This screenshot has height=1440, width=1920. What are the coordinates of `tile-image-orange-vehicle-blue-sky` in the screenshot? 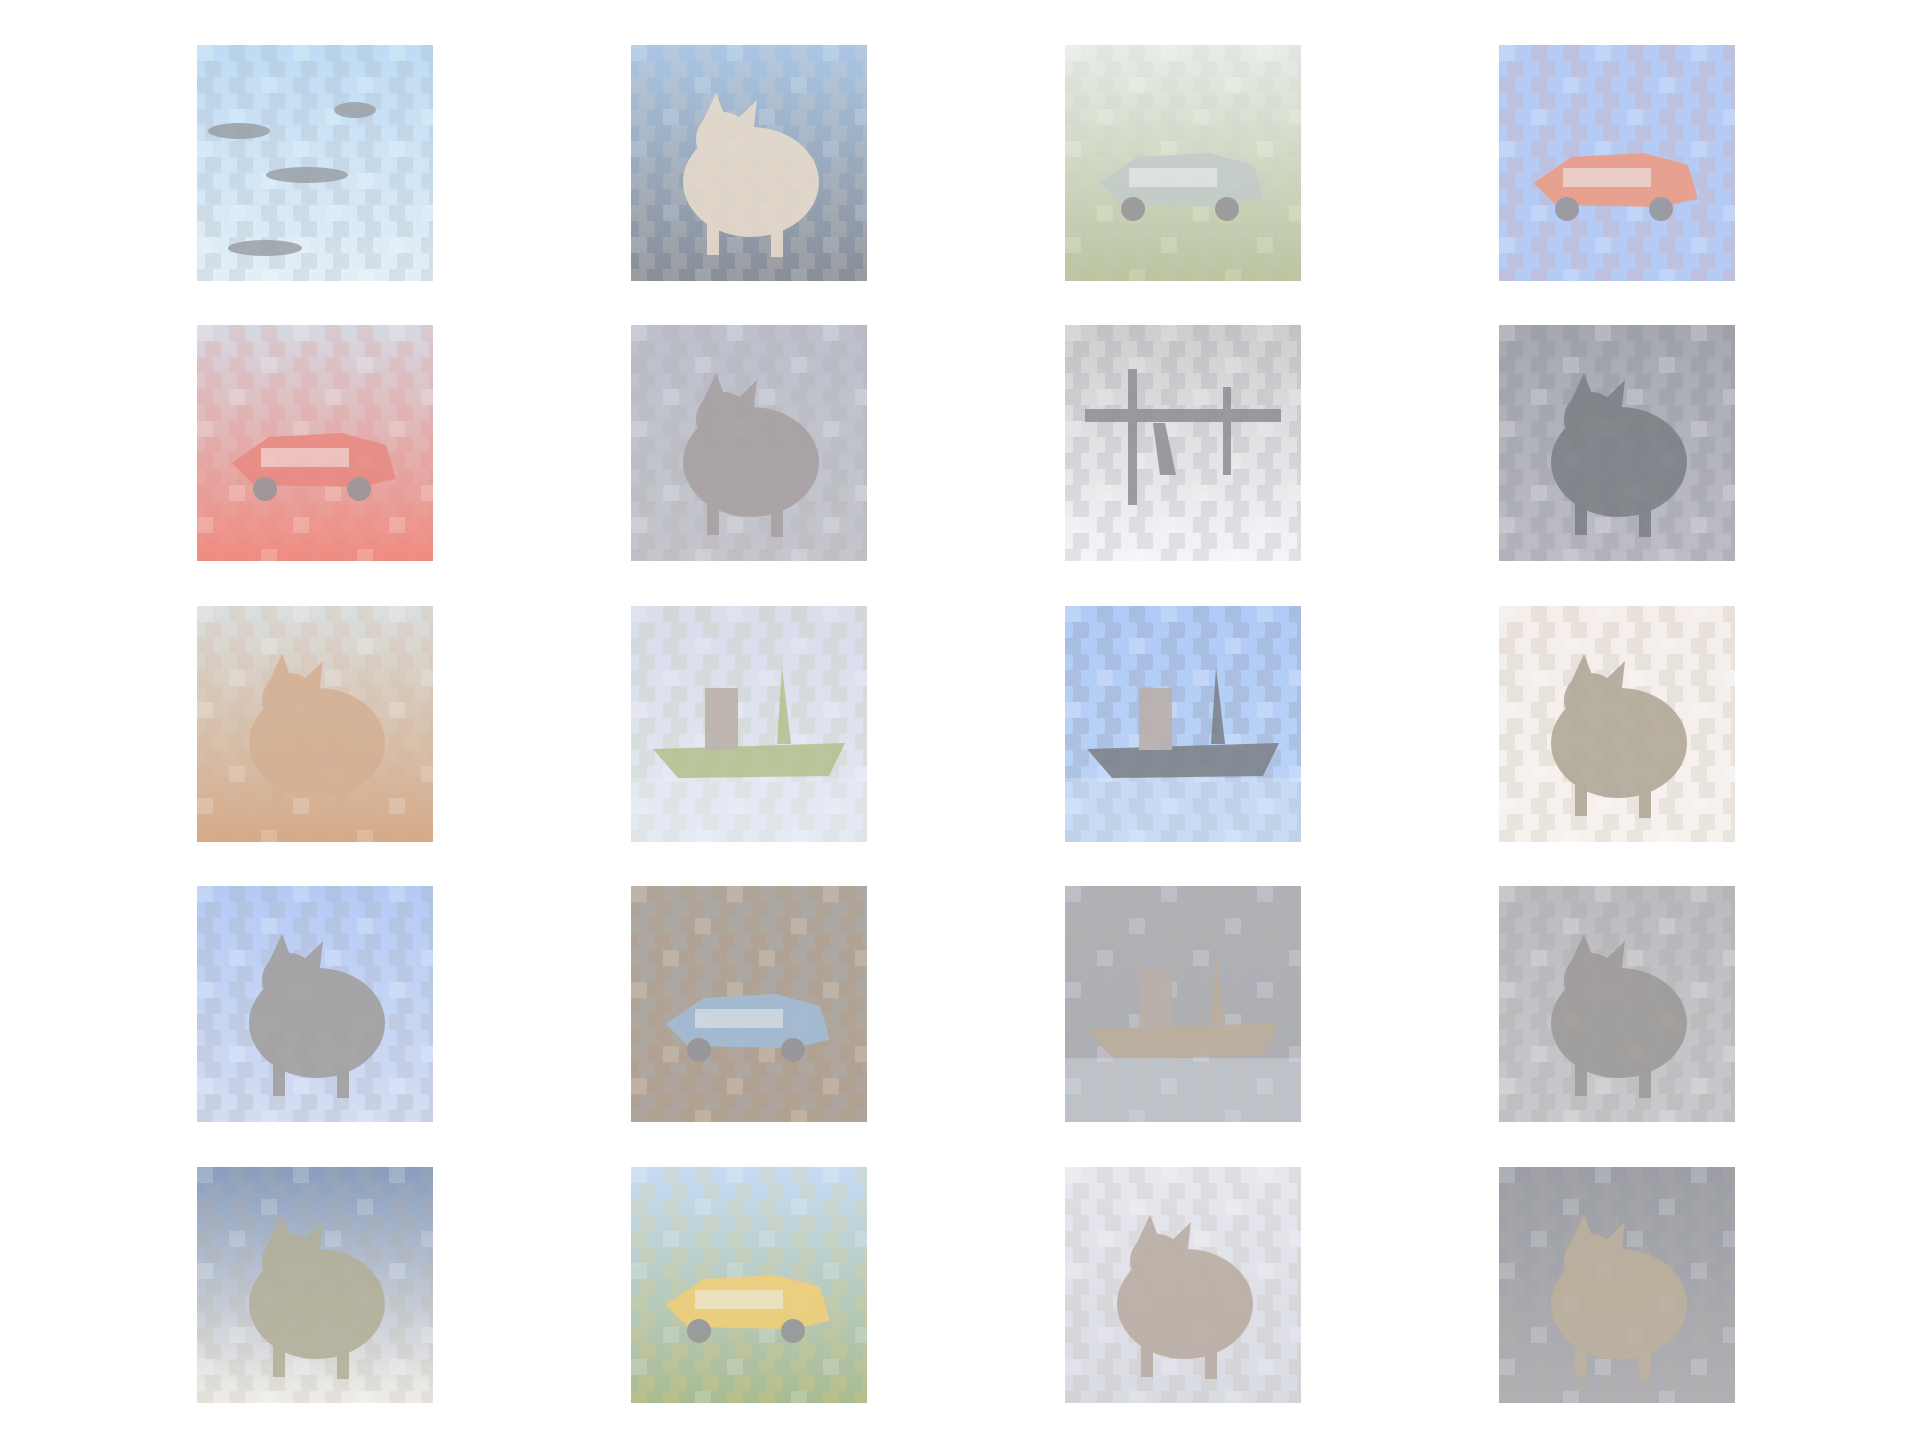 It's located at (1617, 163).